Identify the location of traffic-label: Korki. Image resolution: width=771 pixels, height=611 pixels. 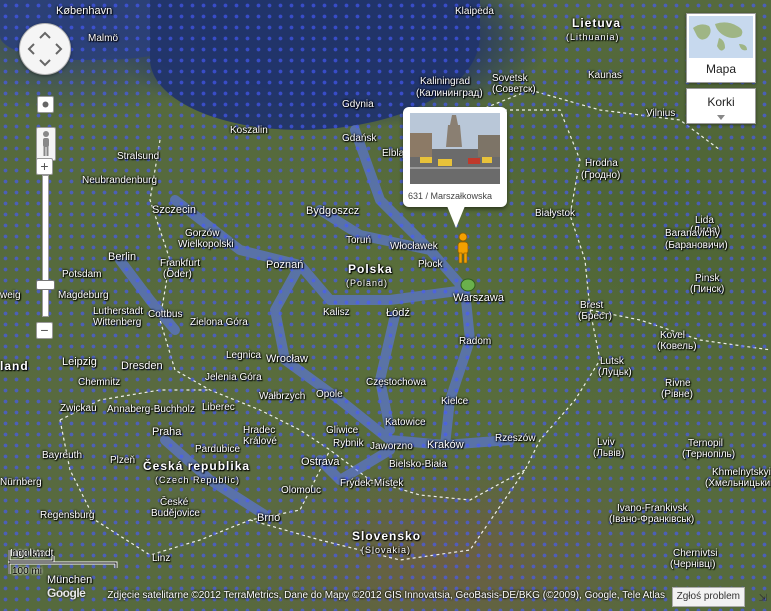
(721, 102).